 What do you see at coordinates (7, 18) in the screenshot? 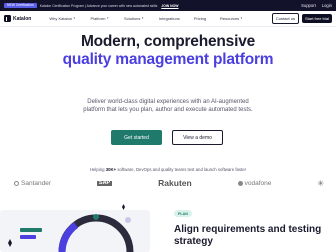
I see `katalon-logo-icon` at bounding box center [7, 18].